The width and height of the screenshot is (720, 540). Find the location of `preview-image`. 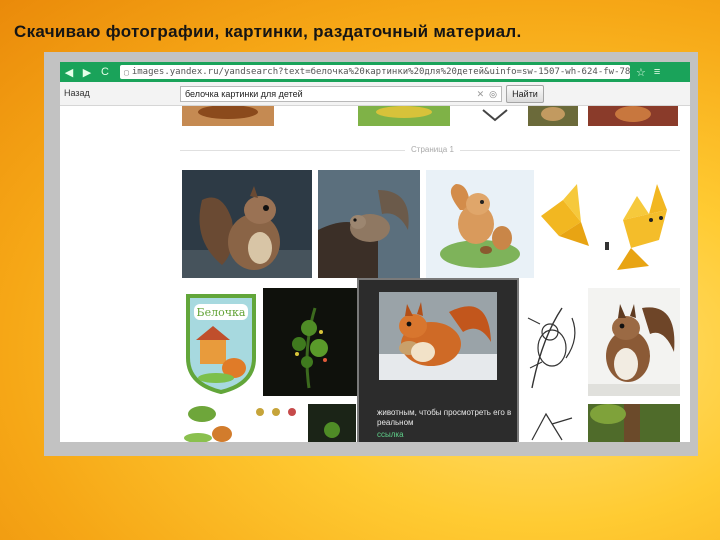

preview-image is located at coordinates (438, 336).